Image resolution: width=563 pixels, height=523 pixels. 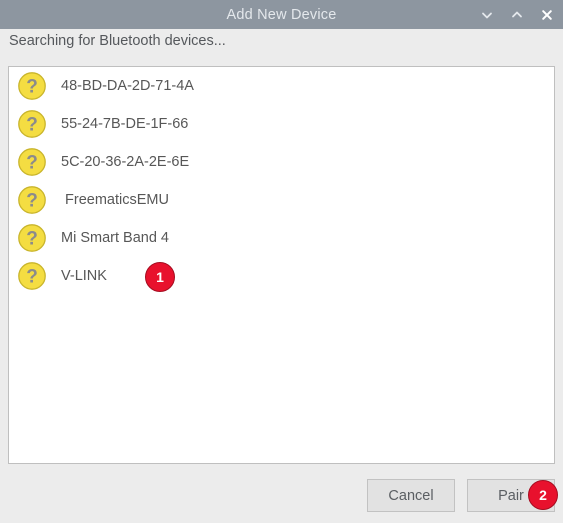 I want to click on device-name: Mi Smart Band 4, so click(x=115, y=238).